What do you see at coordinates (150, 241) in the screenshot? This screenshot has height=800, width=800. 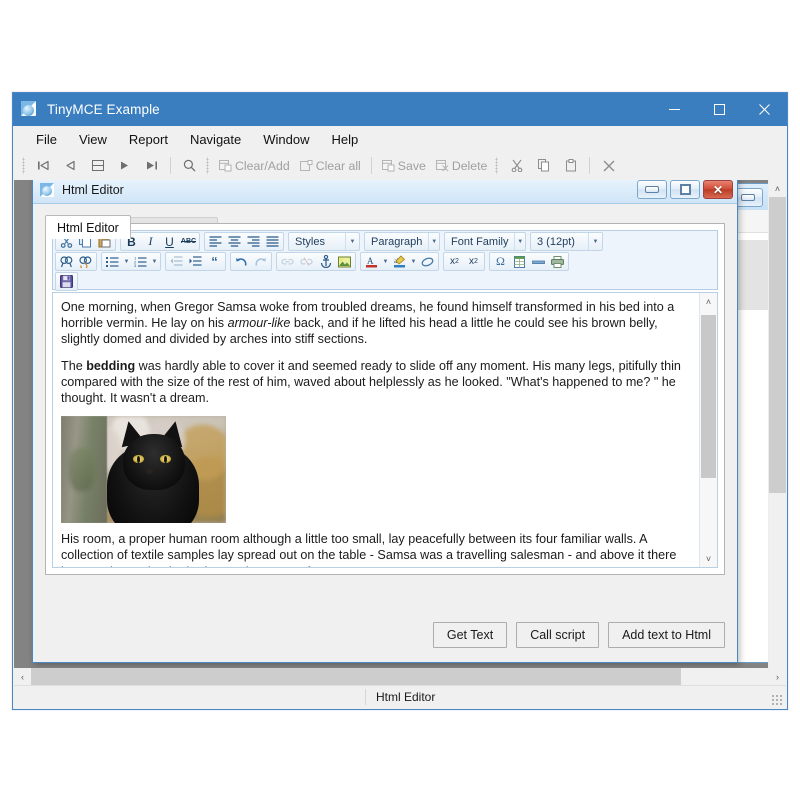 I see `italic-icon: I` at bounding box center [150, 241].